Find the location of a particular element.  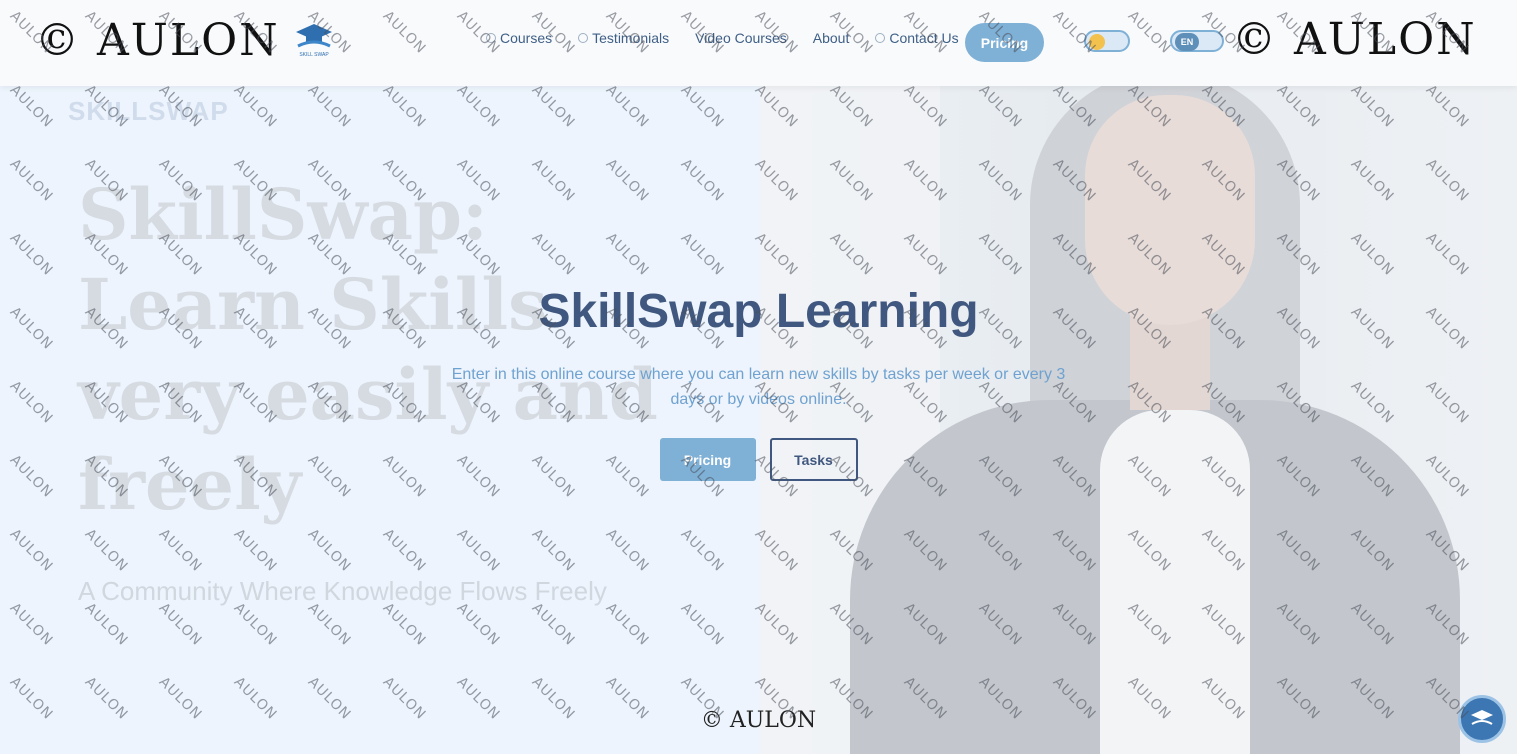

chat-logo-icon is located at coordinates (1482, 717).